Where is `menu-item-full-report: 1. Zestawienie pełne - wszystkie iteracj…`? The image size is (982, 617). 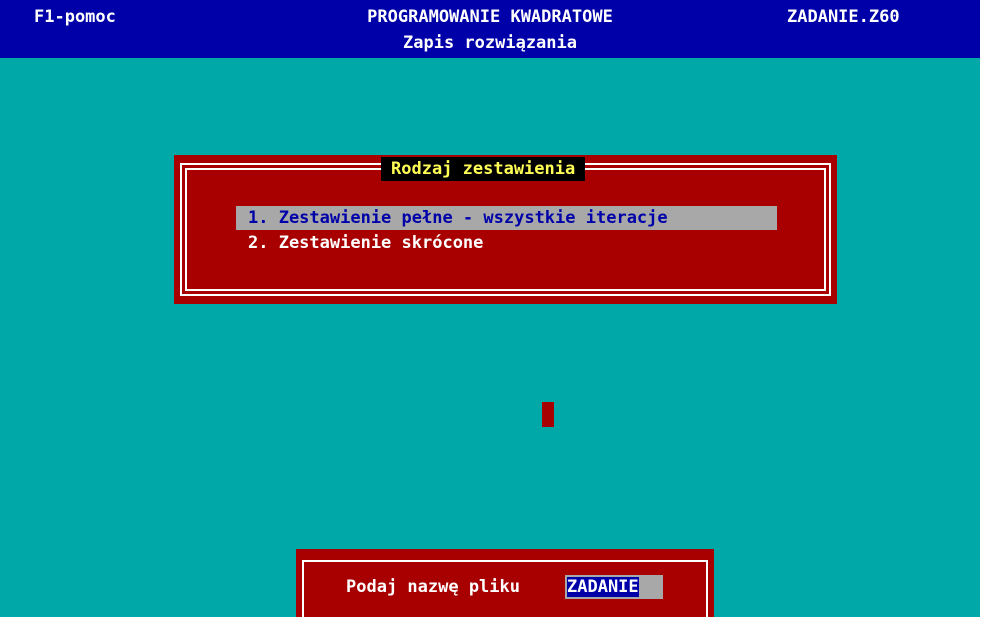 menu-item-full-report: 1. Zestawienie pełne - wszystkie iteracj… is located at coordinates (506, 218).